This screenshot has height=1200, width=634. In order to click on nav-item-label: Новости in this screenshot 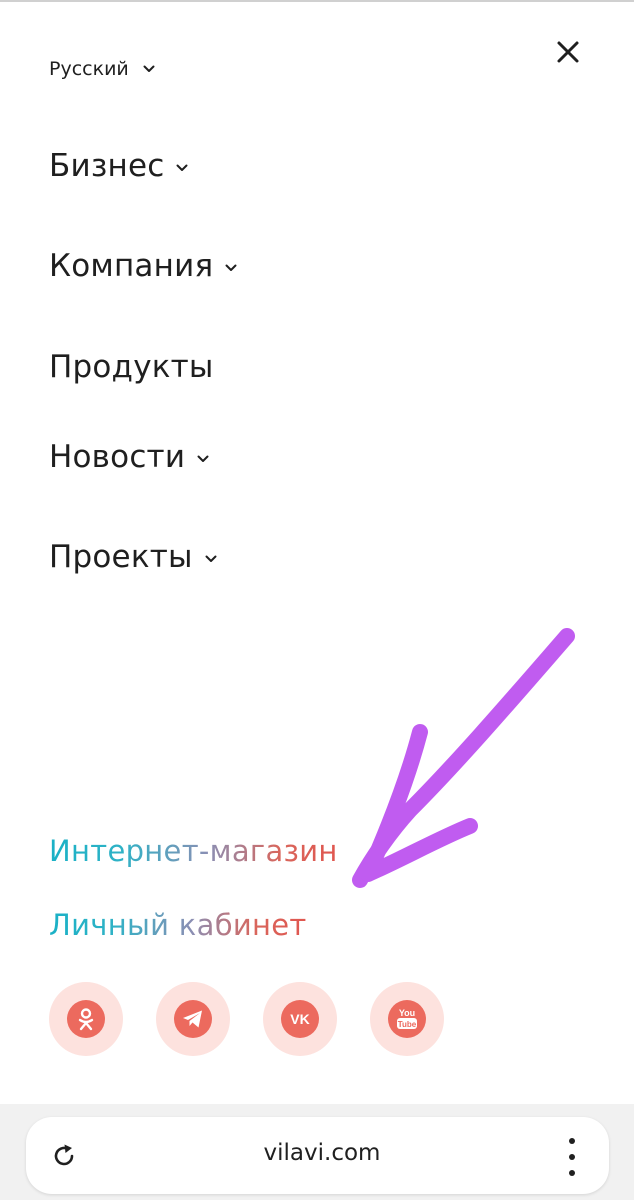, I will do `click(117, 457)`.